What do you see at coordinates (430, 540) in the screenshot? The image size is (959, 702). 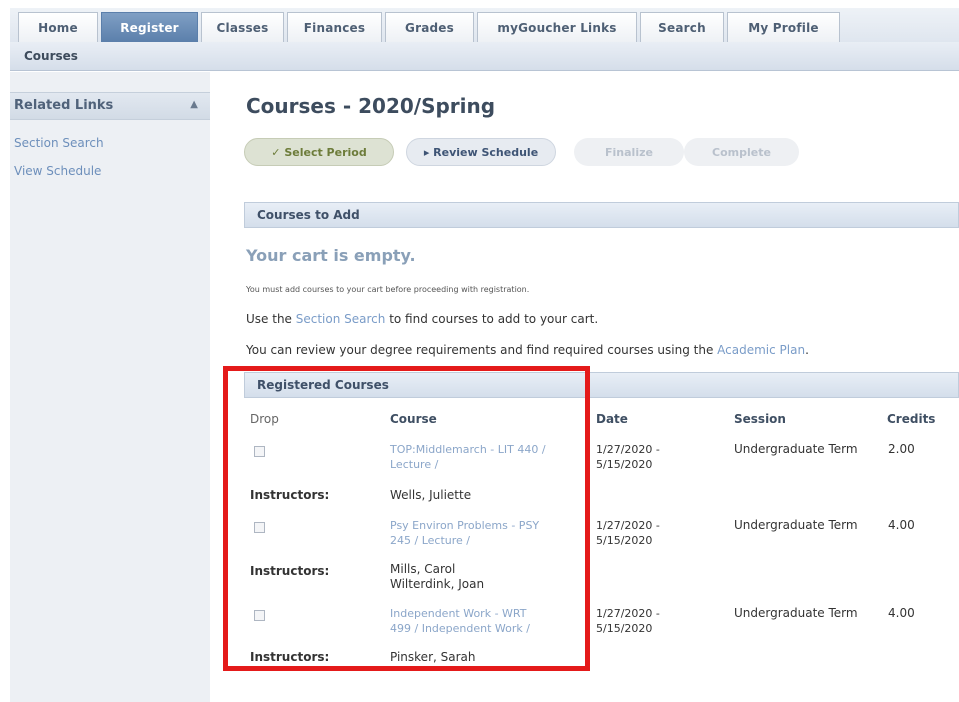 I see `course-line: 245 / Lecture /` at bounding box center [430, 540].